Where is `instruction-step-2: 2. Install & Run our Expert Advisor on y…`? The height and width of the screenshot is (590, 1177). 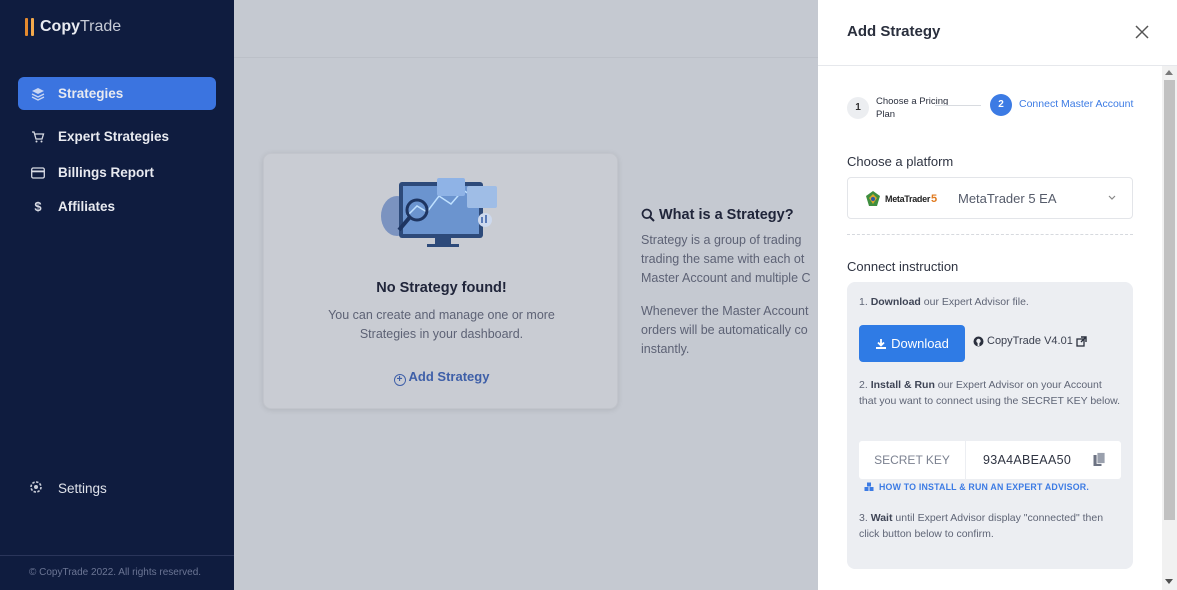
instruction-step-2: 2. Install & Run our Expert Advisor on y… is located at coordinates (990, 393).